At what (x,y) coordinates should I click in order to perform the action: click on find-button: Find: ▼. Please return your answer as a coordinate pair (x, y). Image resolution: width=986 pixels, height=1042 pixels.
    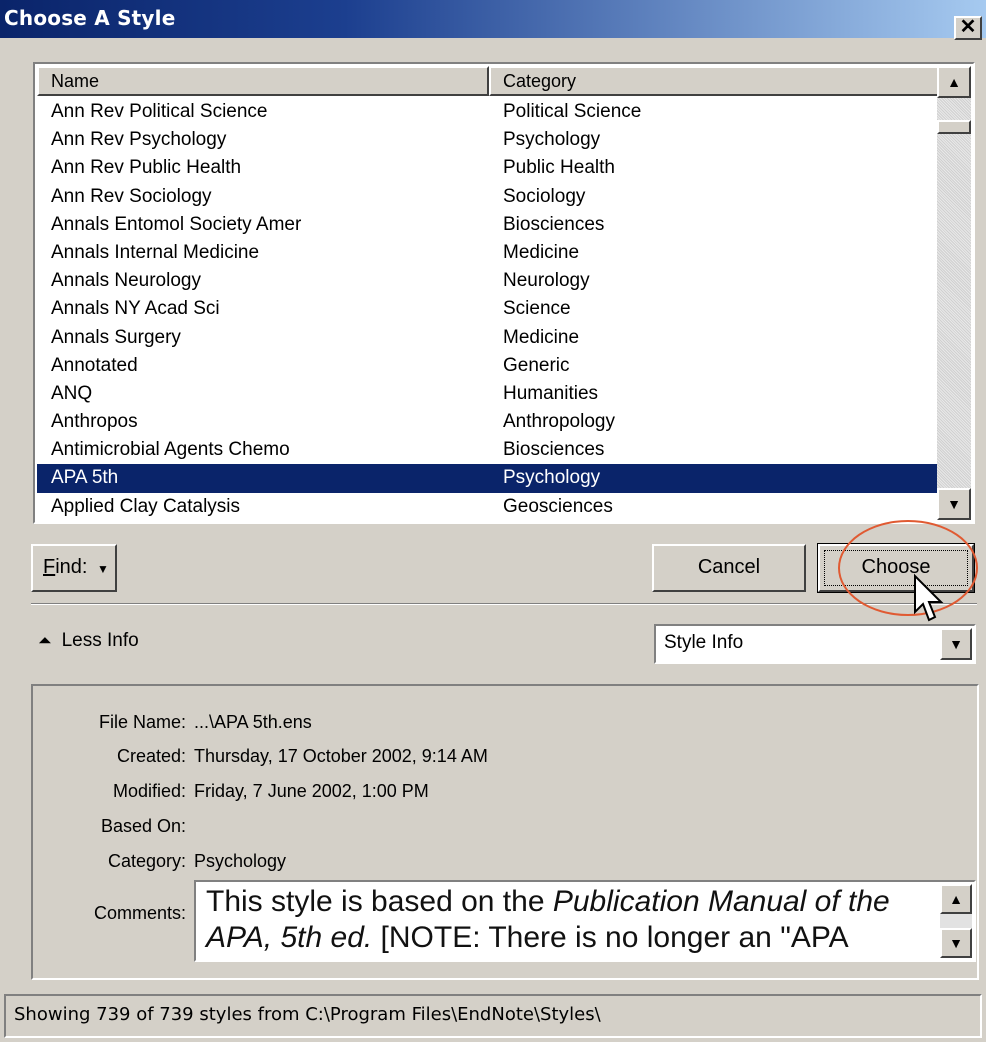
    Looking at the image, I should click on (74, 568).